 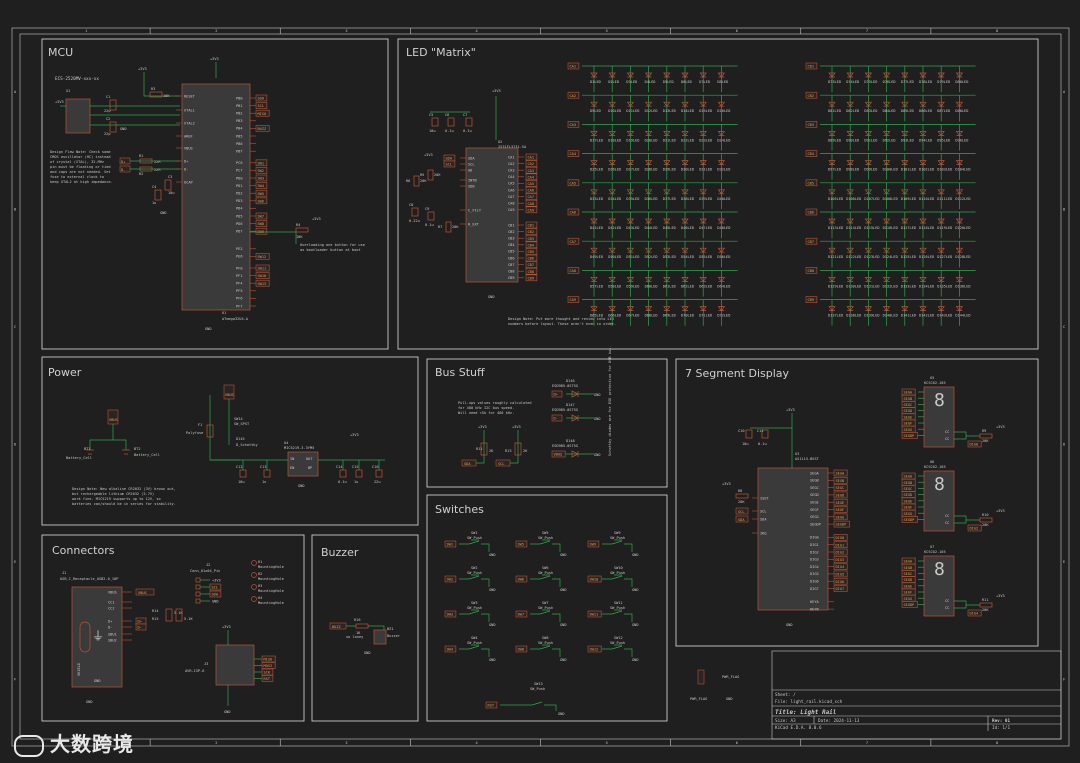 What do you see at coordinates (375, 467) in the screenshot?
I see `power-cap-ref-c16: C16` at bounding box center [375, 467].